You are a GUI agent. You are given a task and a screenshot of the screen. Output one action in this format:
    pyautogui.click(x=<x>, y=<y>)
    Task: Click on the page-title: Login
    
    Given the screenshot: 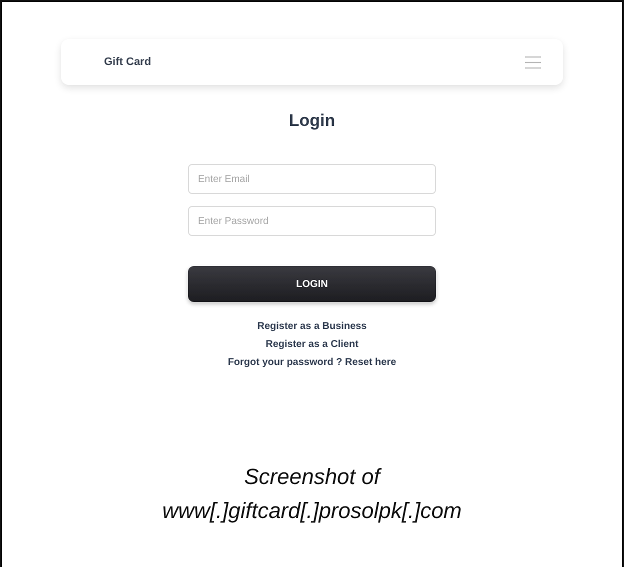 What is the action you would take?
    pyautogui.click(x=312, y=121)
    